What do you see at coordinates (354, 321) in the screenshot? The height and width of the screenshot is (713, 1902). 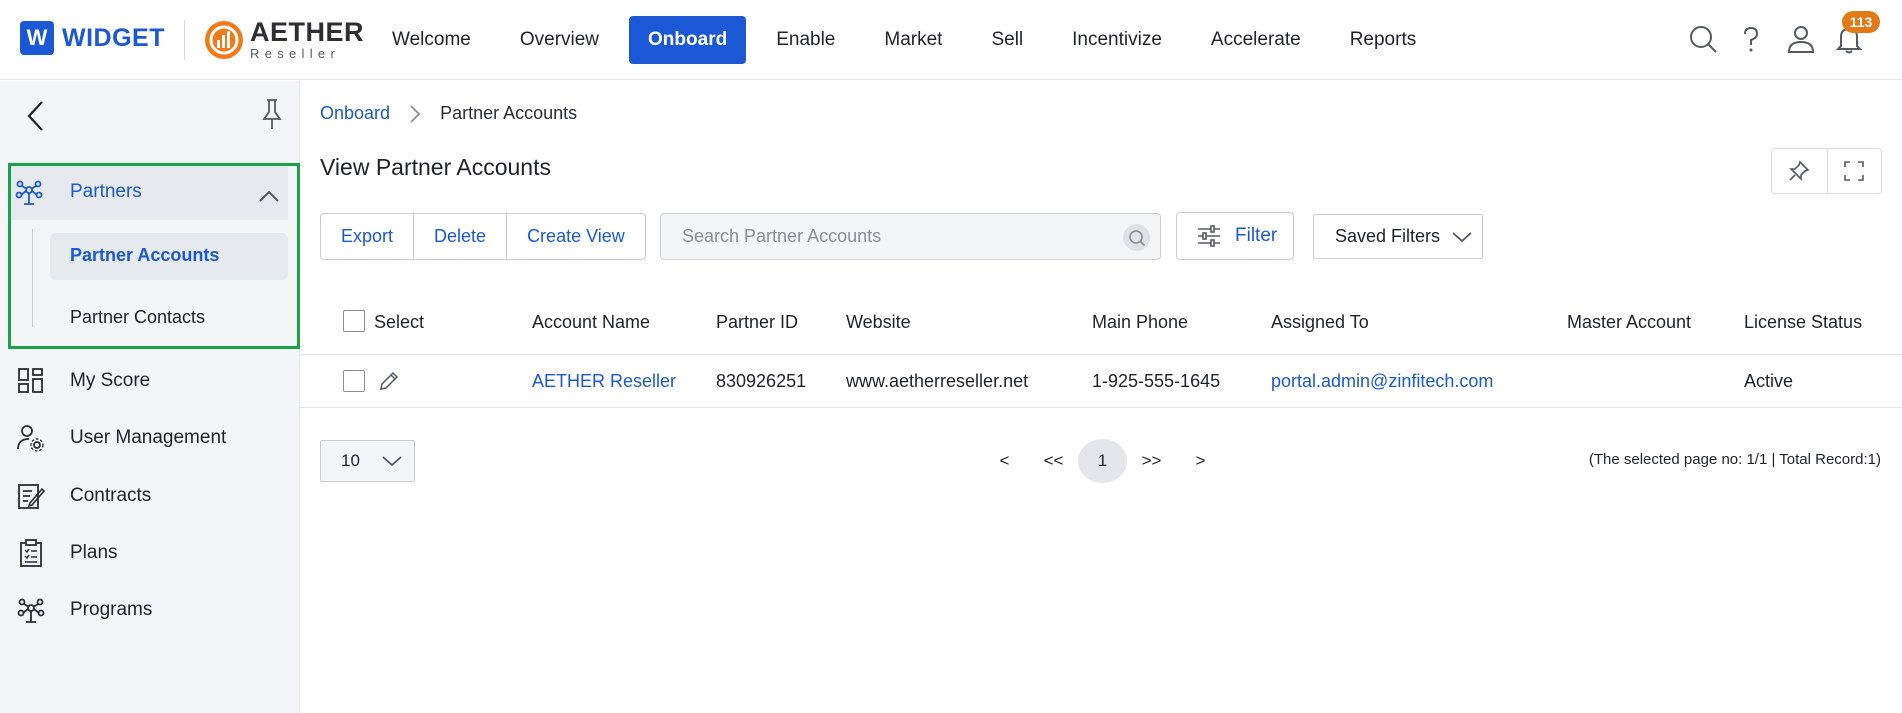 I see `select-all-checkbox` at bounding box center [354, 321].